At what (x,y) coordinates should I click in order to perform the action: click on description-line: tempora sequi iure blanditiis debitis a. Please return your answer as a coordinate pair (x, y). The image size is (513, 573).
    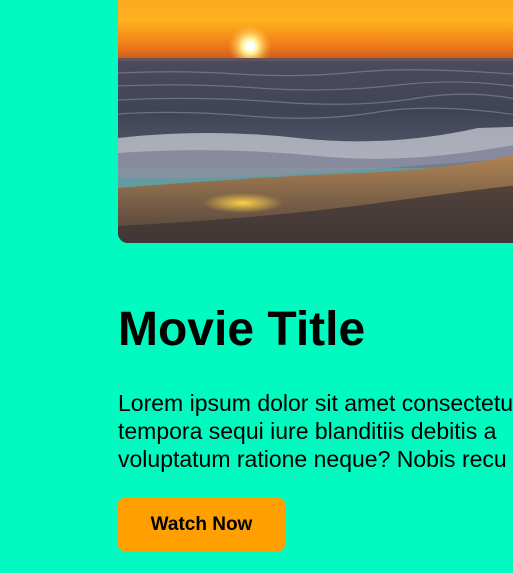
    Looking at the image, I should click on (307, 431).